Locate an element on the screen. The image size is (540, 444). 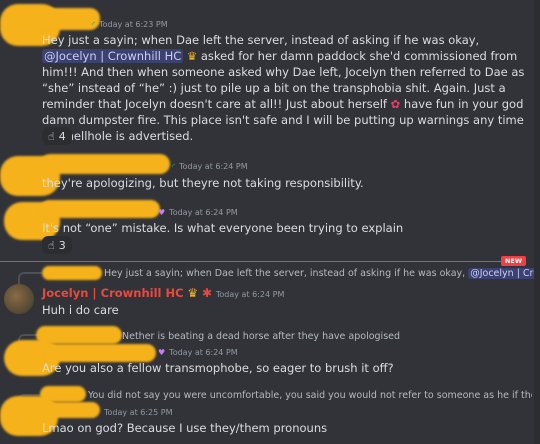
username: Jocelyn | Crownhill HC is located at coordinates (113, 293).